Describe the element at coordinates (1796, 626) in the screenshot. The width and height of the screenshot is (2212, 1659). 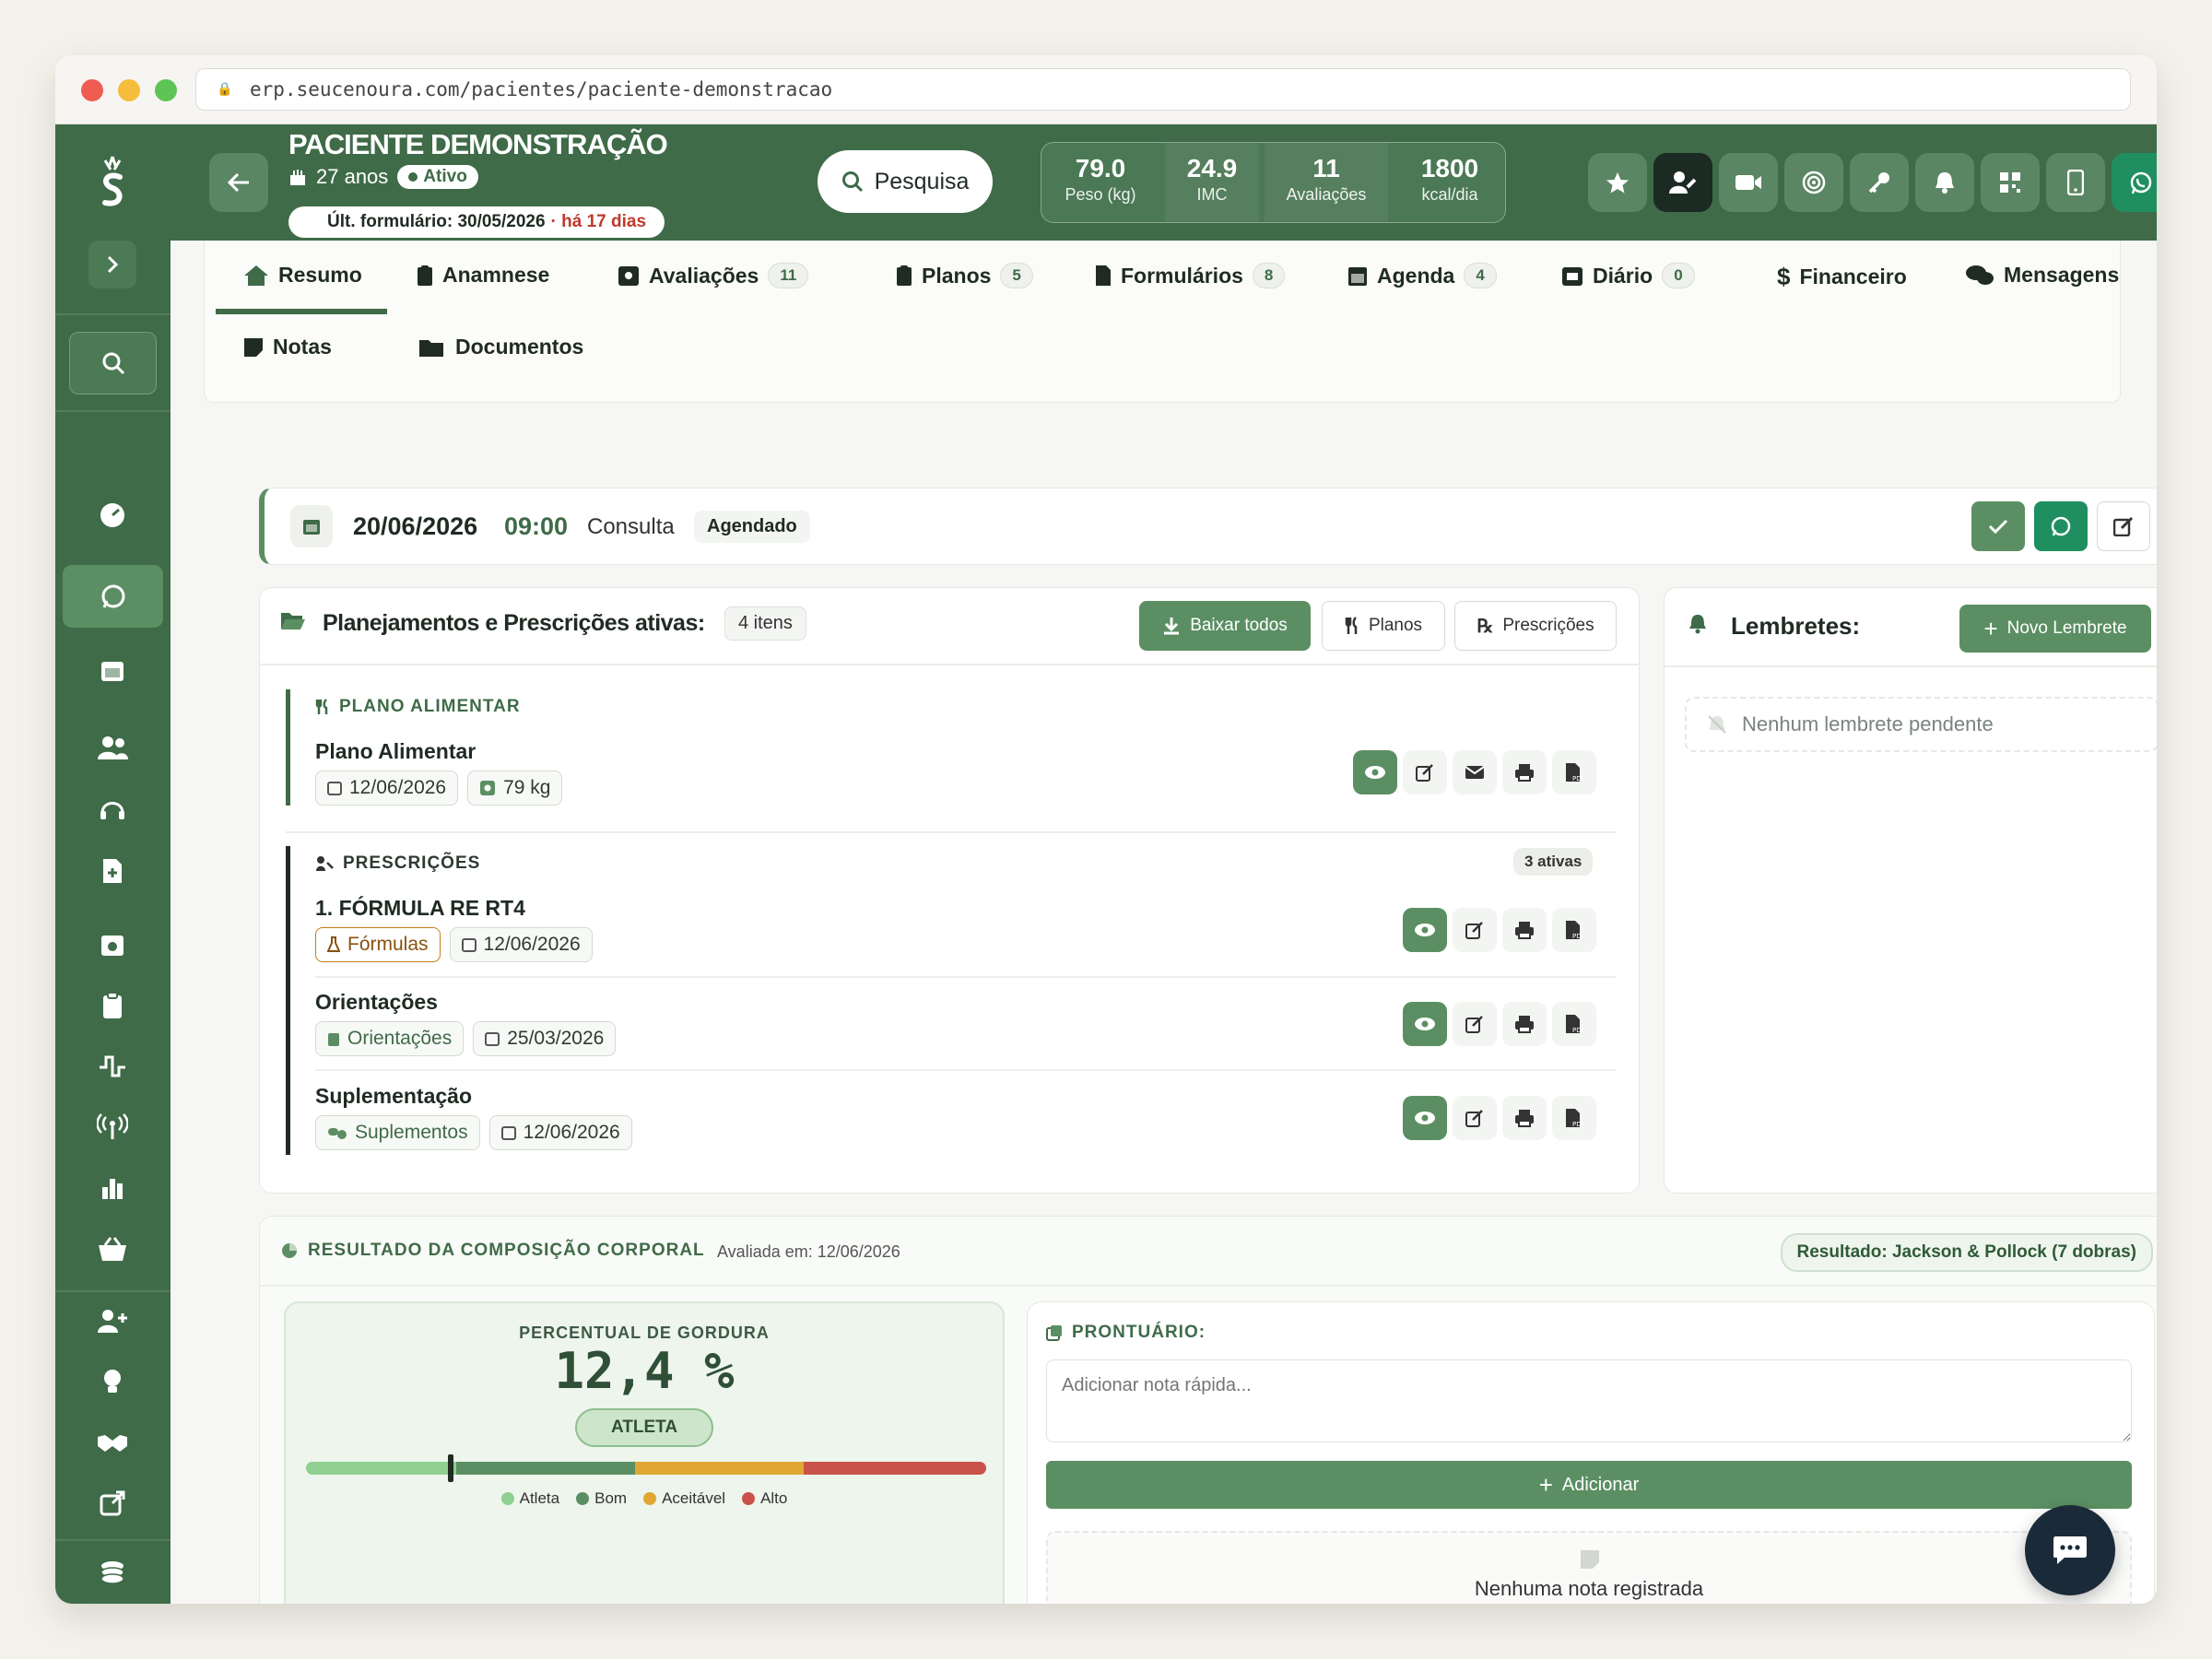
I see `reminders-title: Lembretes:` at that location.